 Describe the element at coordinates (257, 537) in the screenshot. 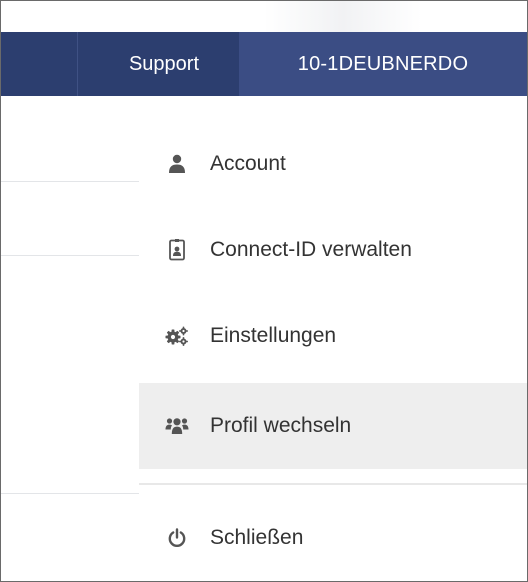

I see `menu-item-label: Schließen` at that location.